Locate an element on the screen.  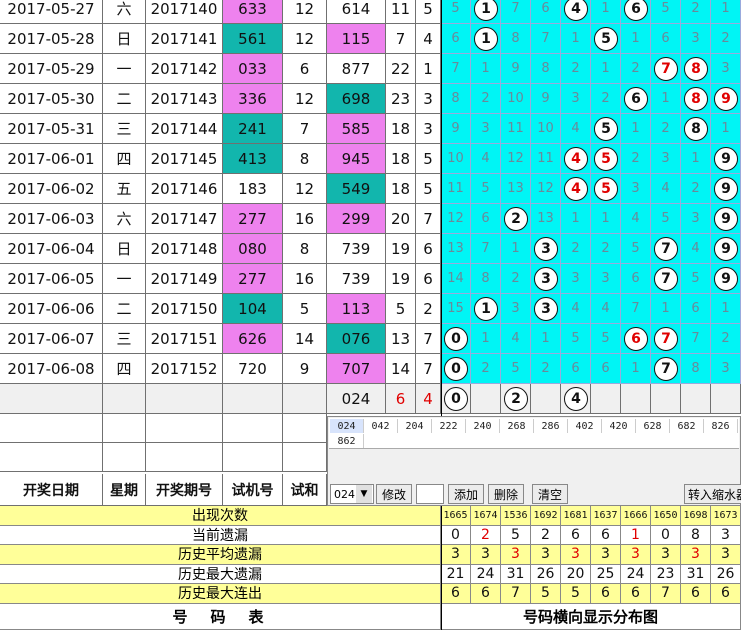
row-test-cell: 104 is located at coordinates (253, 309).